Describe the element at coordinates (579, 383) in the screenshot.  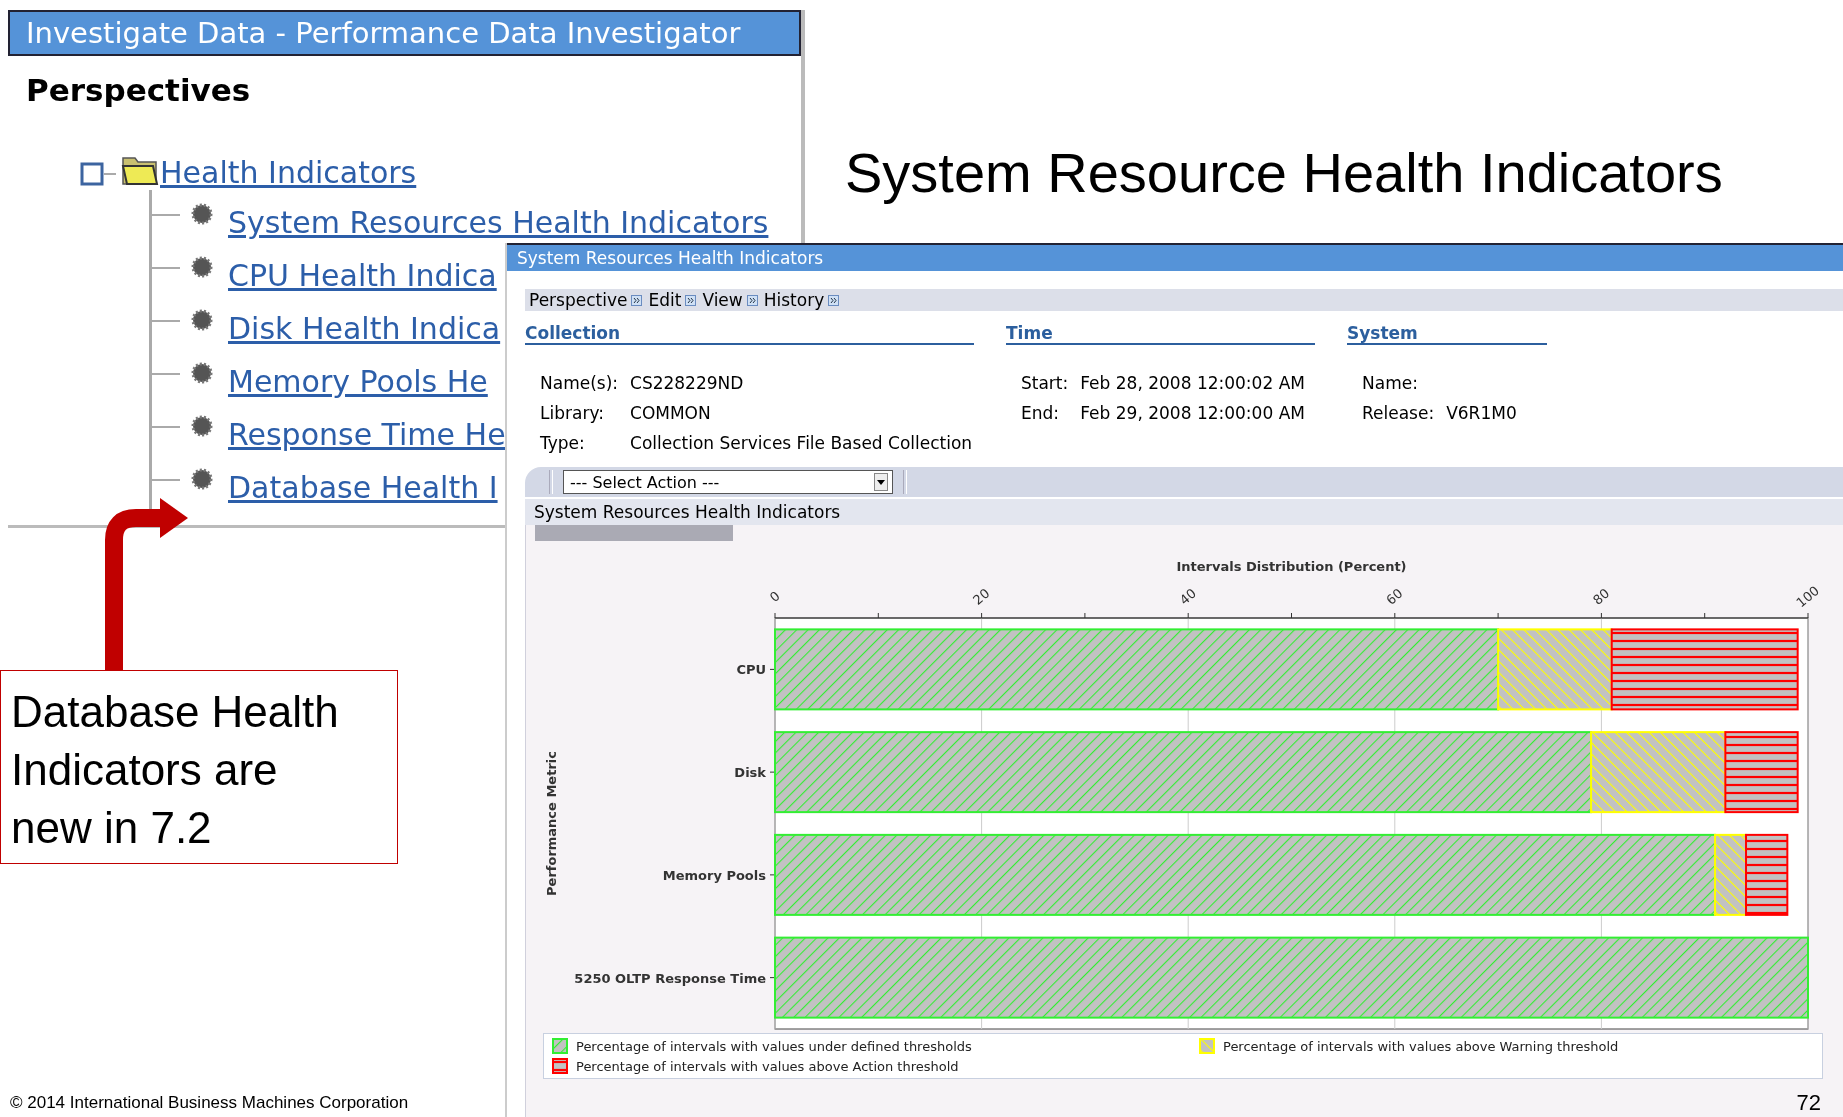
I see `field-label: Name(s):` at that location.